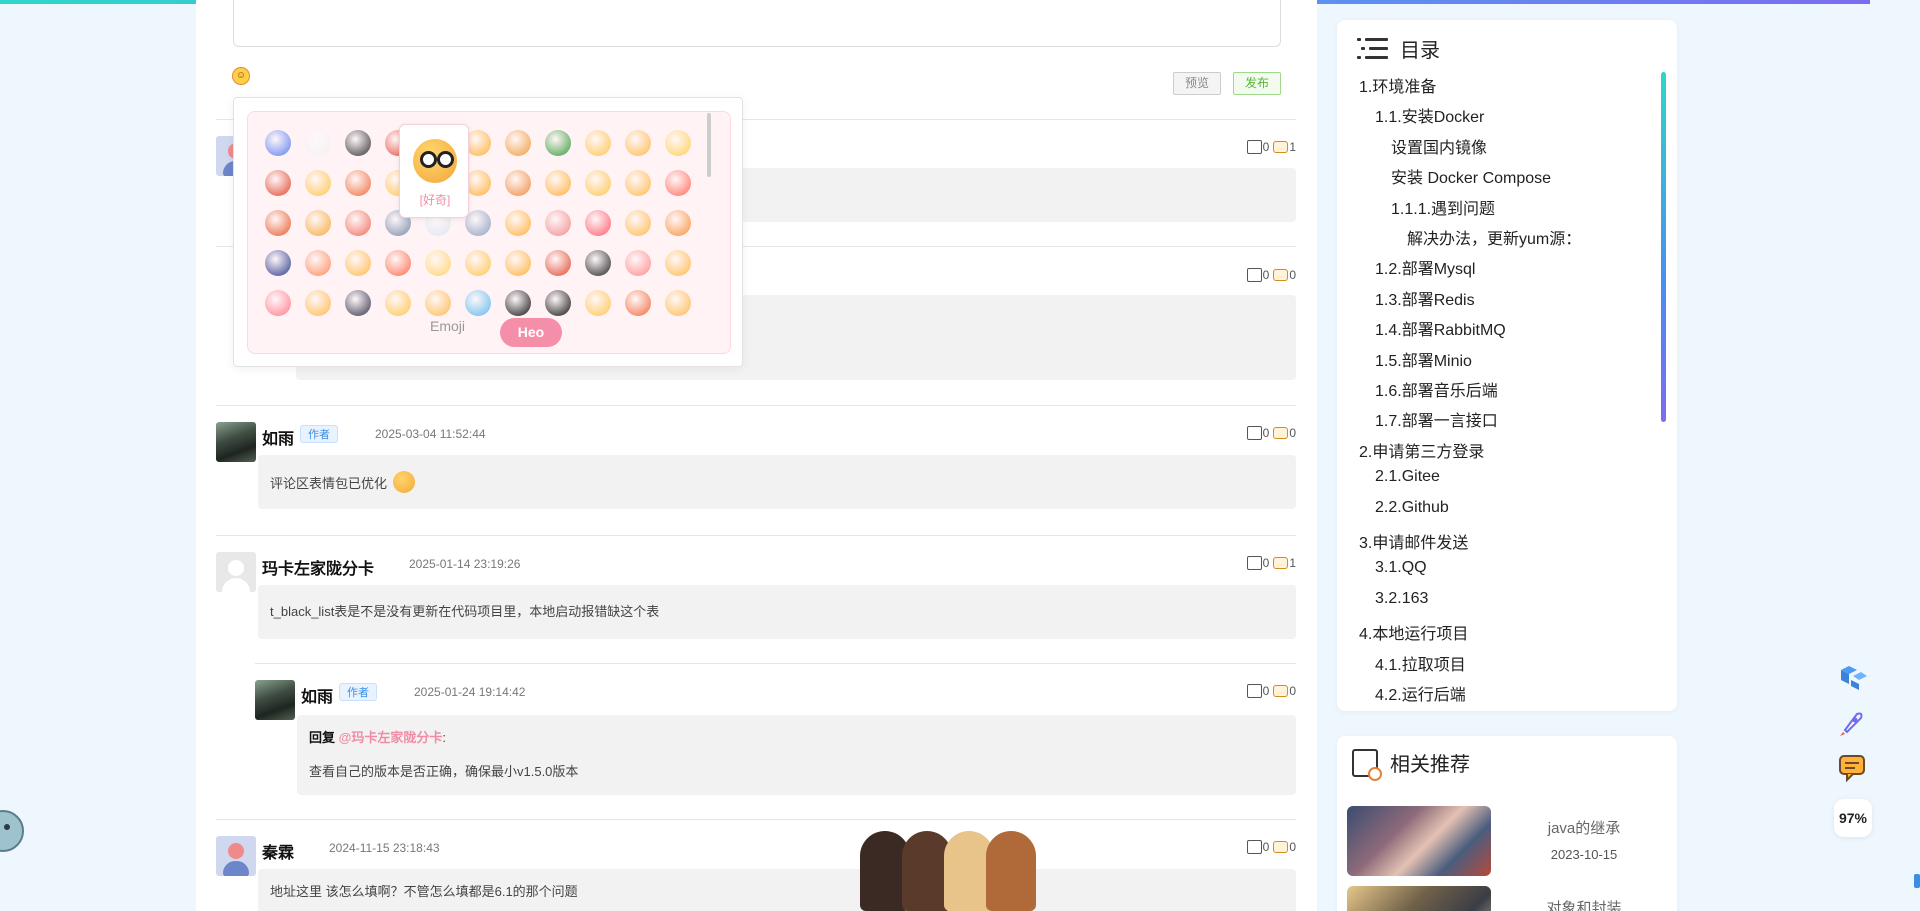  What do you see at coordinates (1423, 359) in the screenshot?
I see `toc-item: 1.5.部署Minio` at bounding box center [1423, 359].